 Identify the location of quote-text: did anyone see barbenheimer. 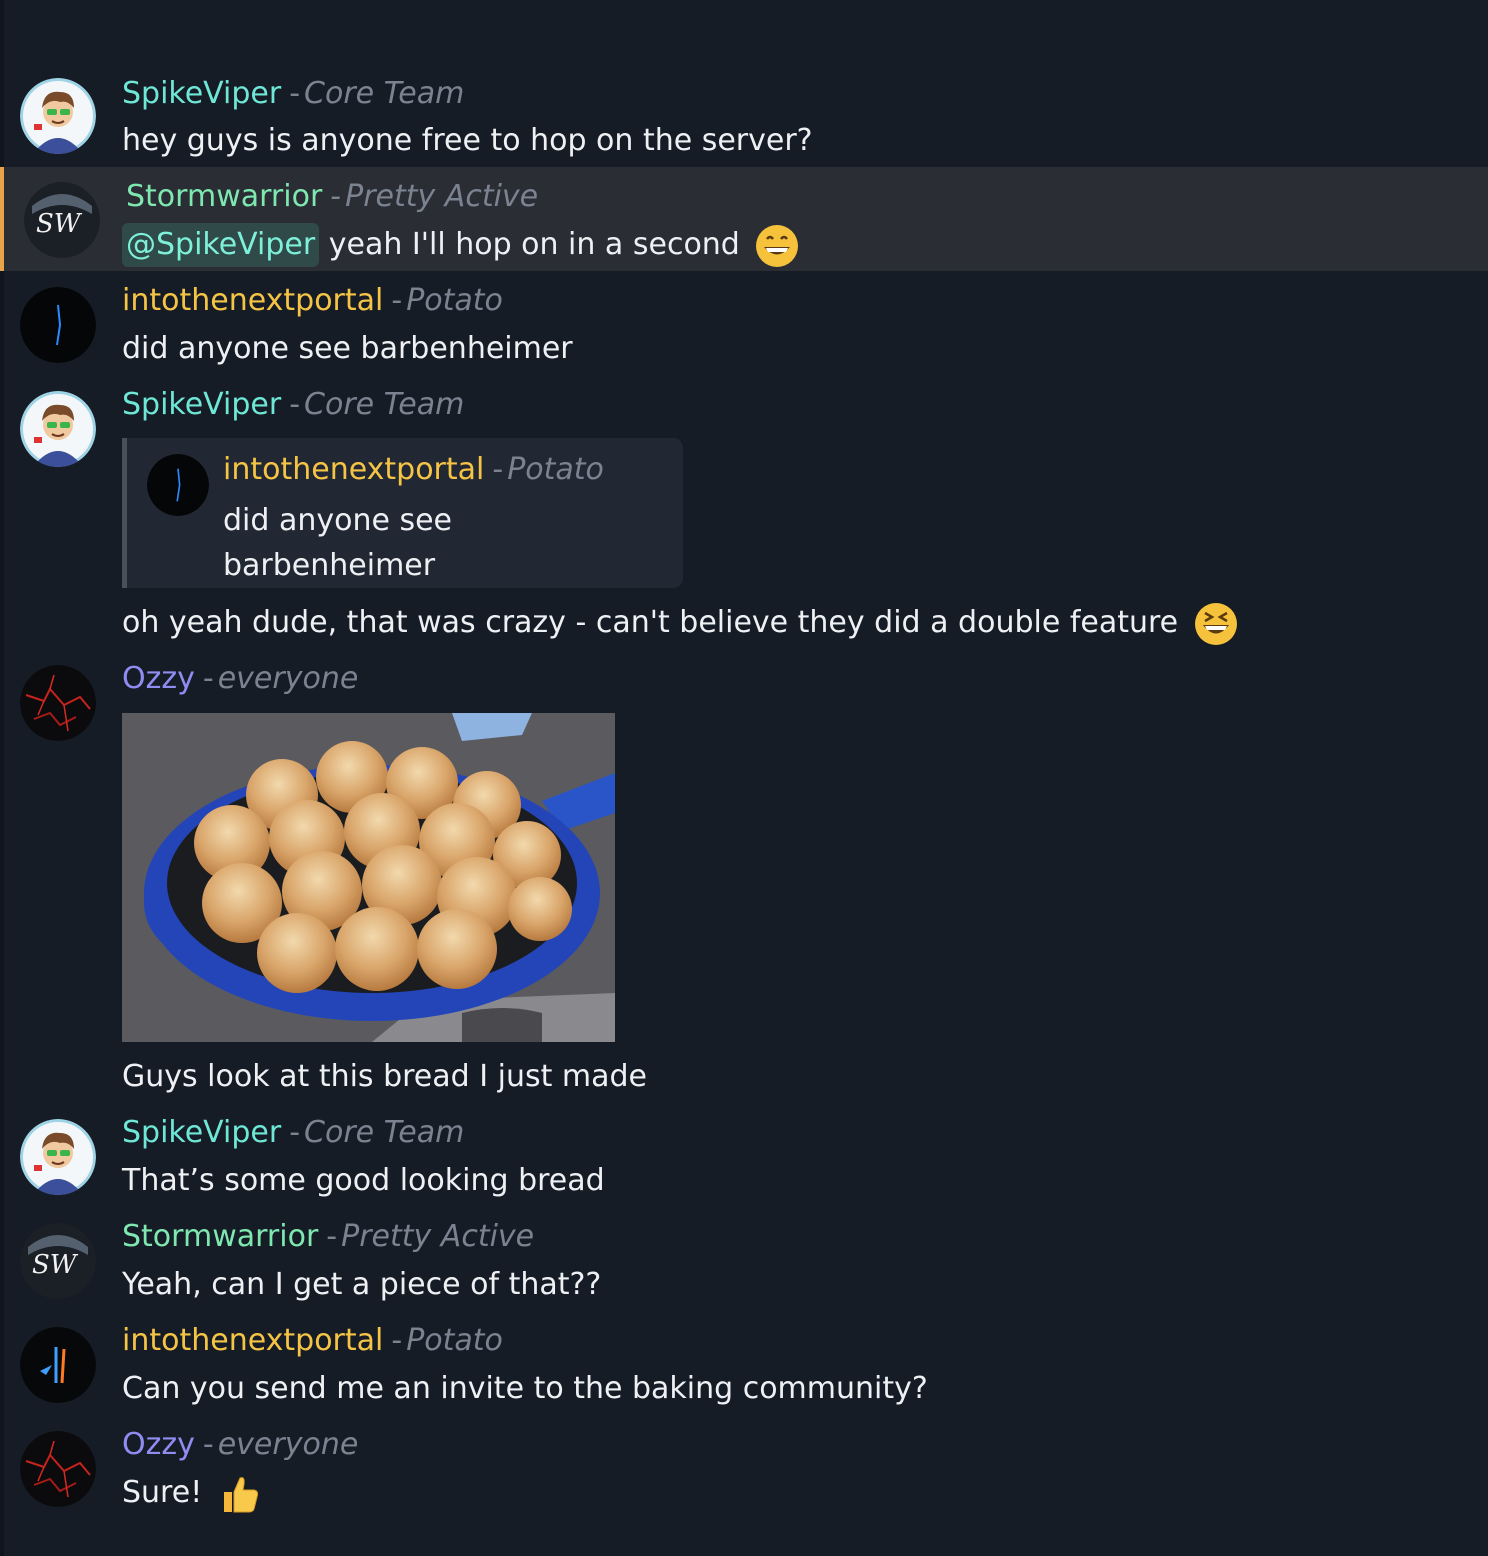
(338, 543).